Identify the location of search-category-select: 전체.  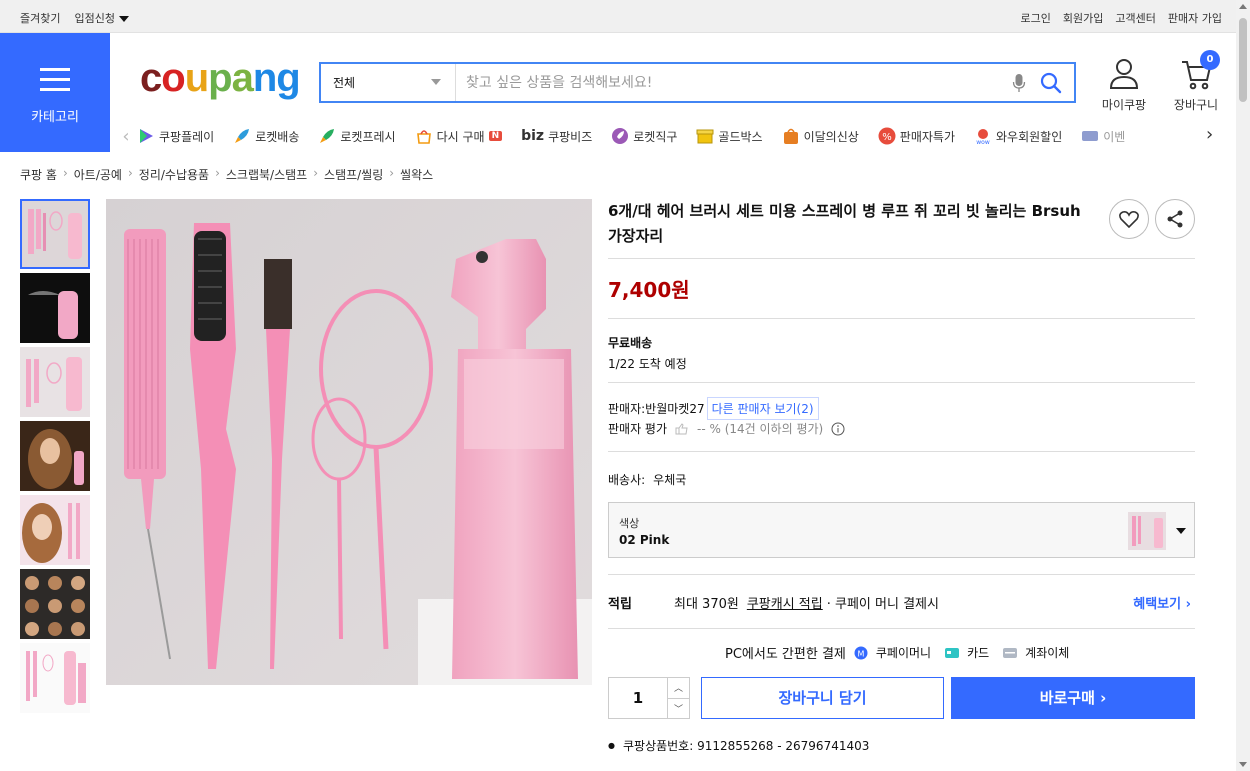
(388, 82).